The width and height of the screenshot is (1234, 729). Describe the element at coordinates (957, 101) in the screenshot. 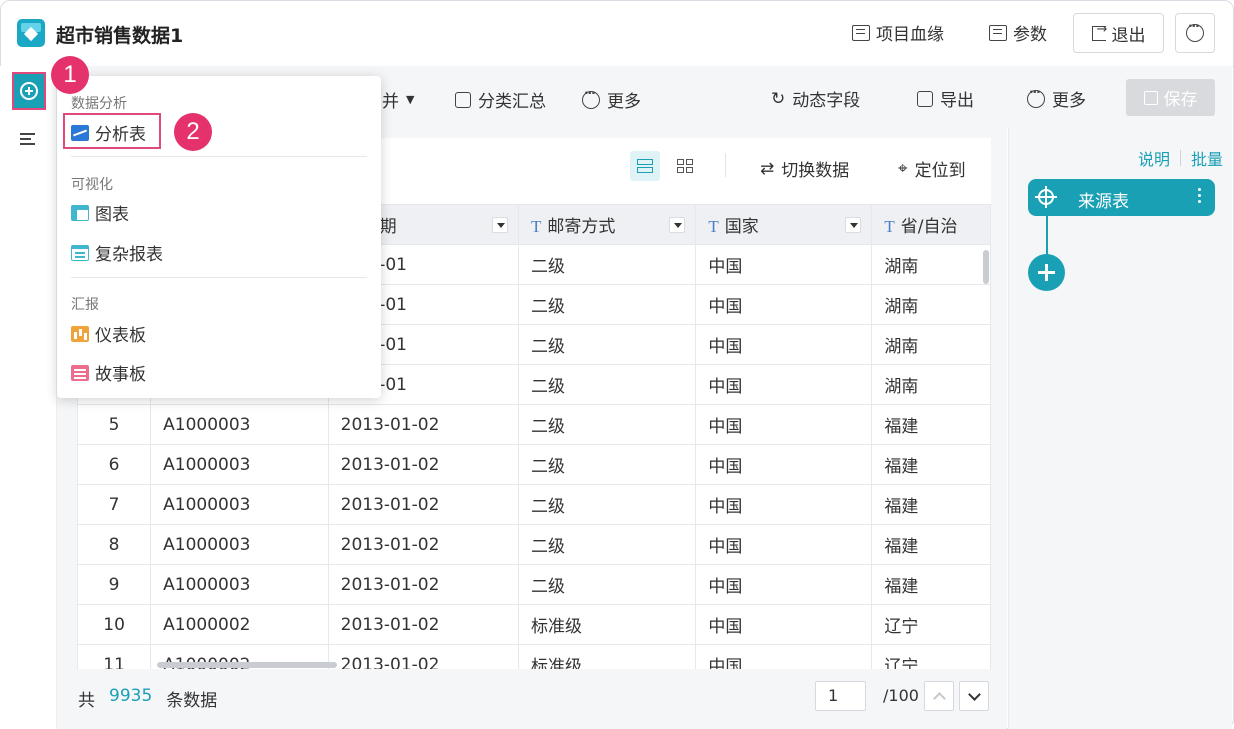

I see `export-label: 导出` at that location.